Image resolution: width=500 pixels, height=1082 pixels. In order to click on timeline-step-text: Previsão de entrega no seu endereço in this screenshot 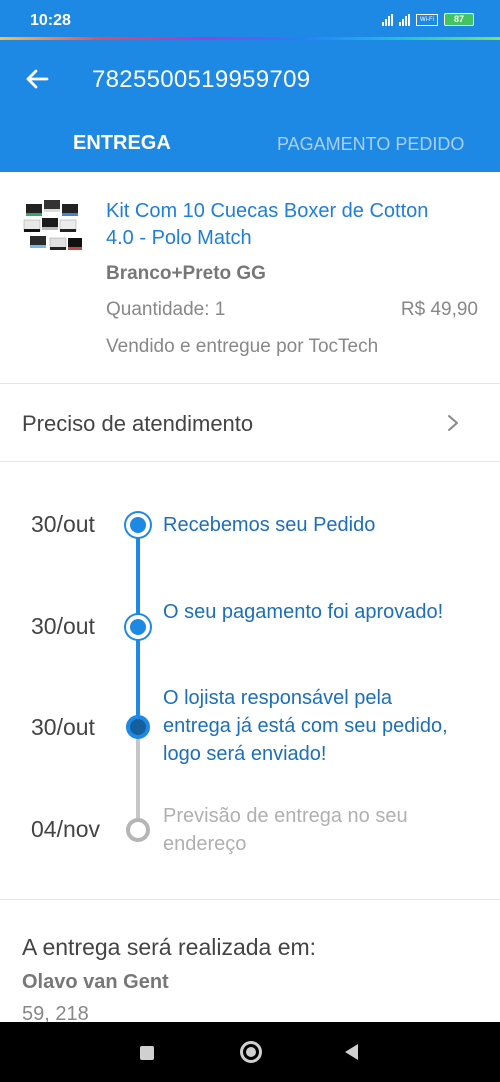, I will do `click(285, 830)`.